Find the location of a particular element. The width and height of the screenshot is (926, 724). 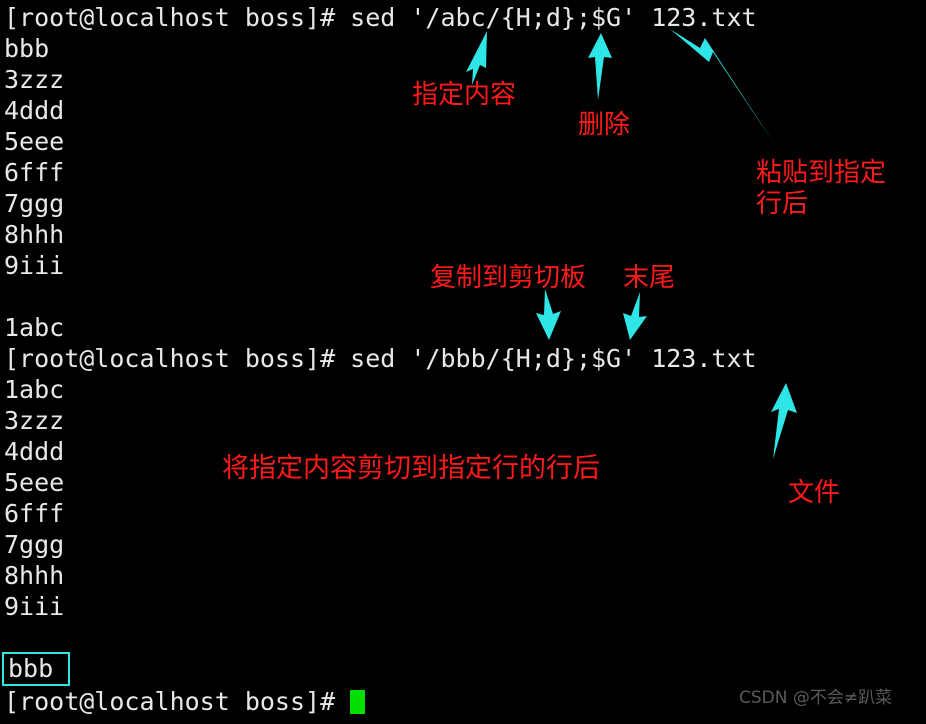

terminal-prompt-line: [root@localhost boss]# is located at coordinates (185, 701).